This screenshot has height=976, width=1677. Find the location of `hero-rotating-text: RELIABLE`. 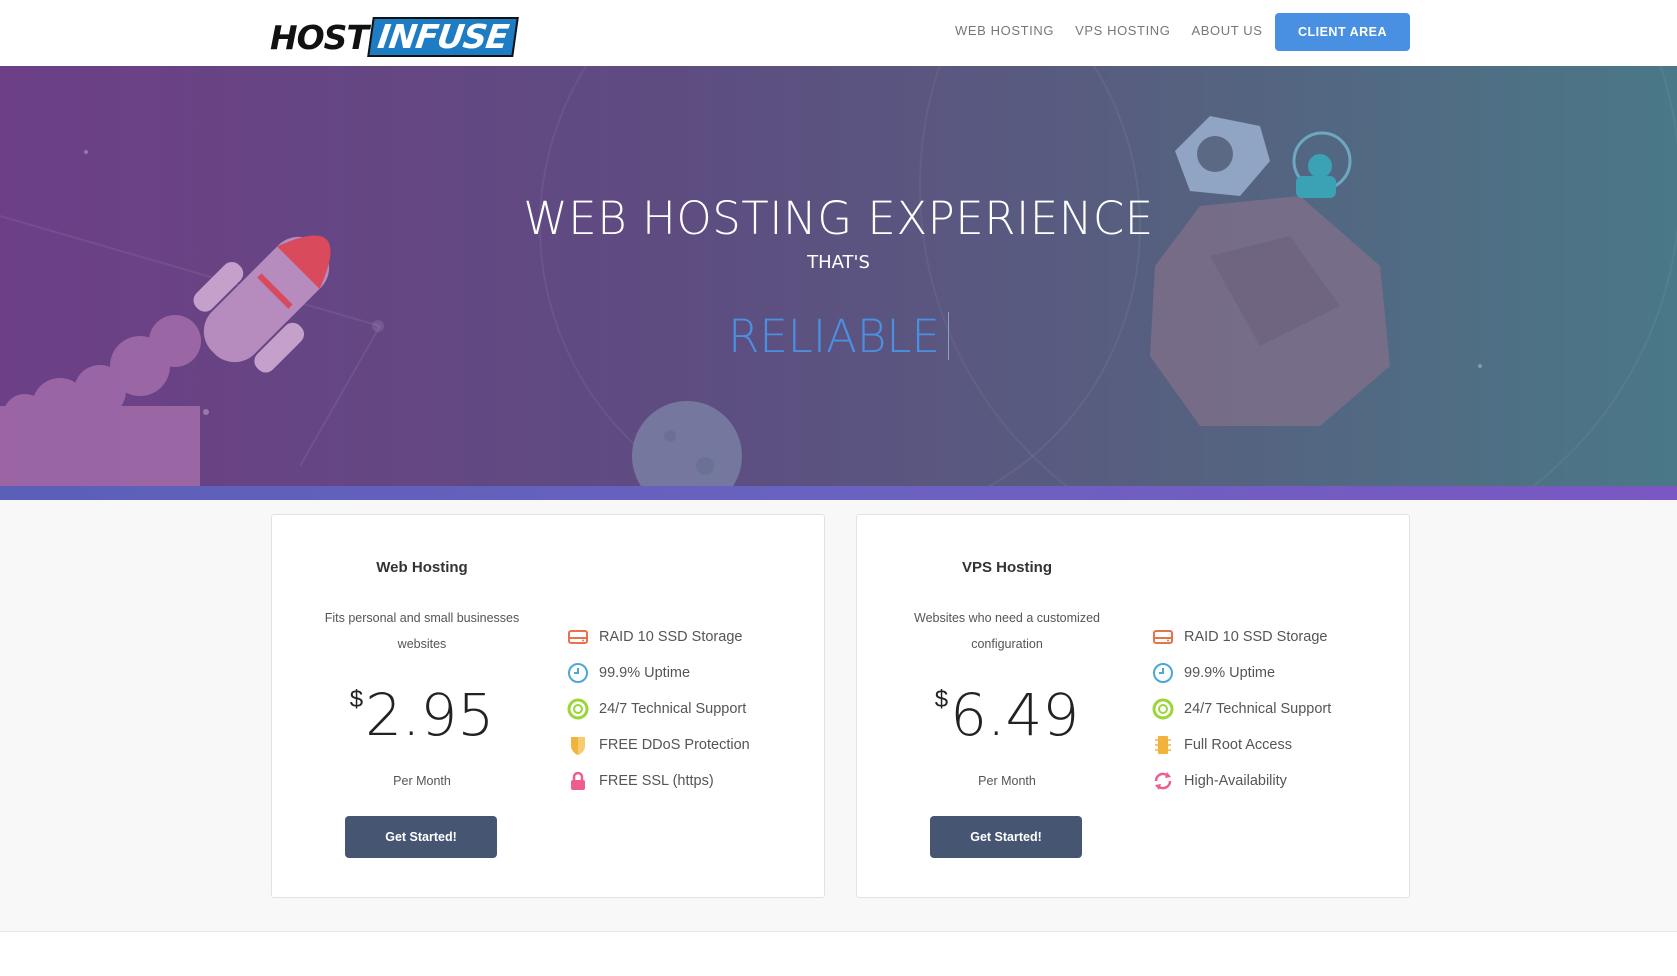

hero-rotating-text: RELIABLE is located at coordinates (834, 336).